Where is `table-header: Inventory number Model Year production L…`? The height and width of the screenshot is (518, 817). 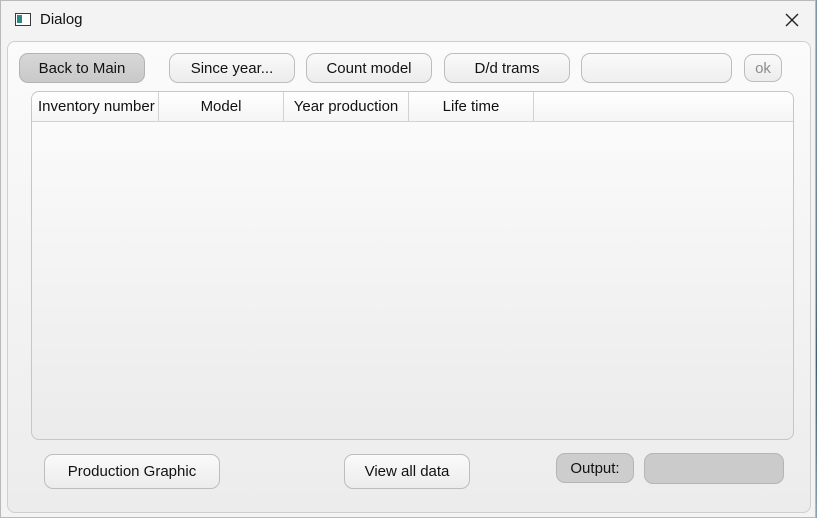
table-header: Inventory number Model Year production L… is located at coordinates (412, 107).